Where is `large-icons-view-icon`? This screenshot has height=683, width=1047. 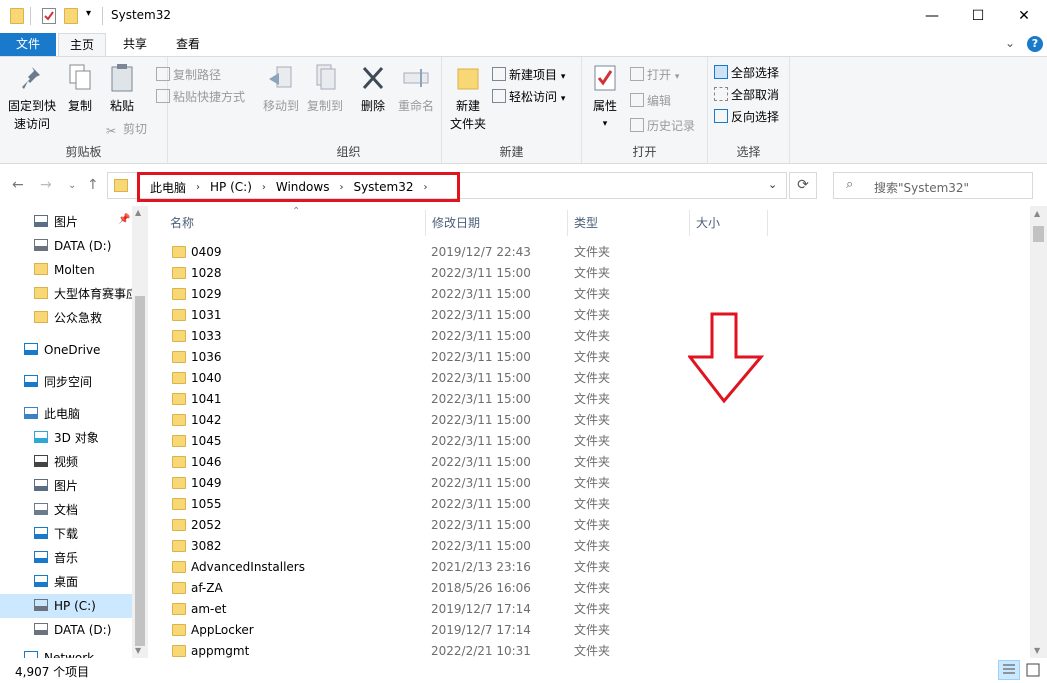 large-icons-view-icon is located at coordinates (1033, 670).